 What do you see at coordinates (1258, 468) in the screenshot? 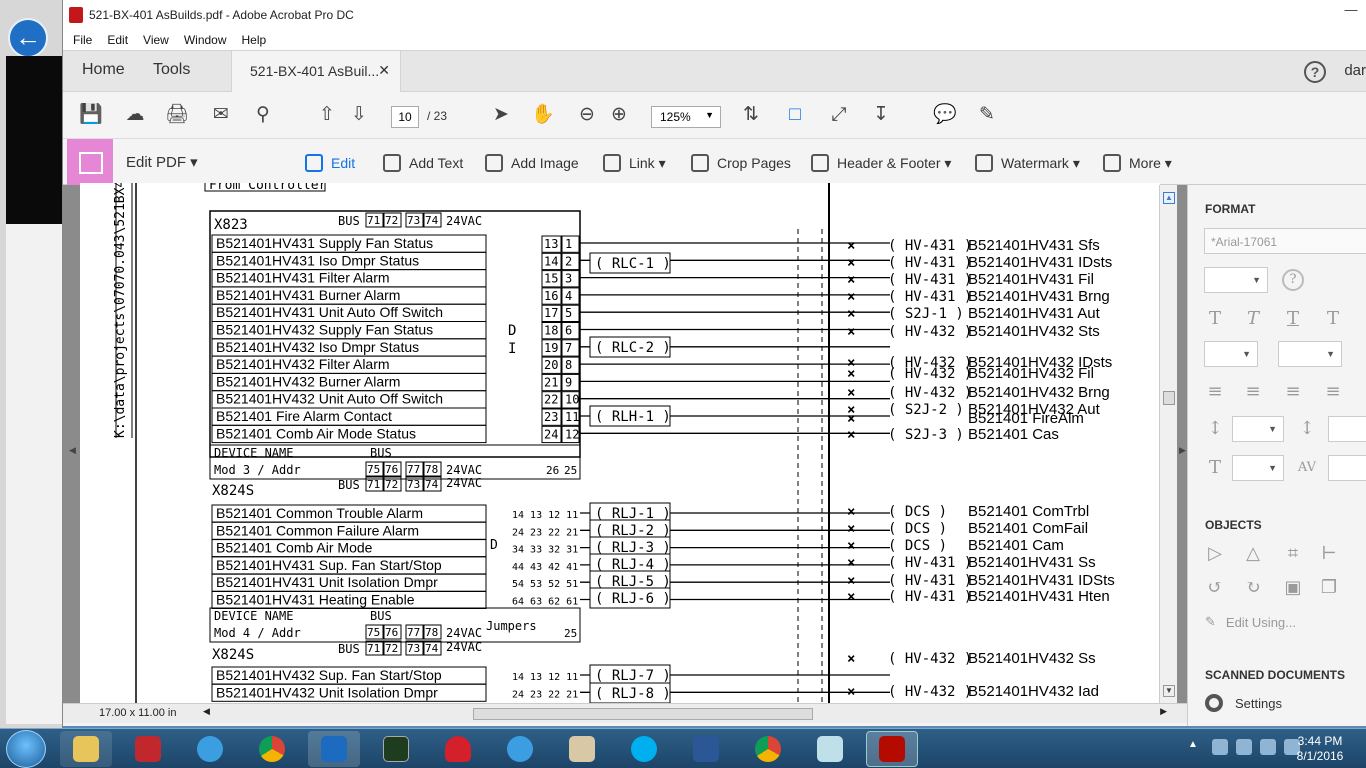
I see `char-scale-select: ▼` at bounding box center [1258, 468].